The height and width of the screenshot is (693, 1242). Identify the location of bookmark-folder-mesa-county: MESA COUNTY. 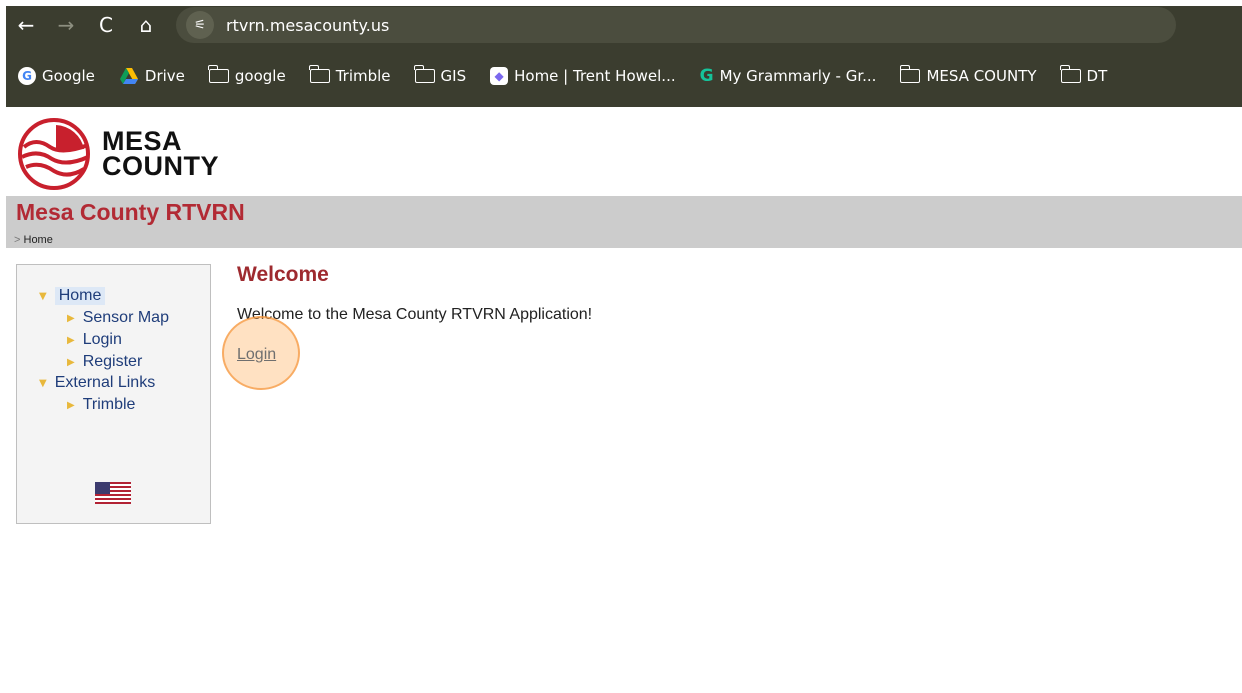
(968, 74).